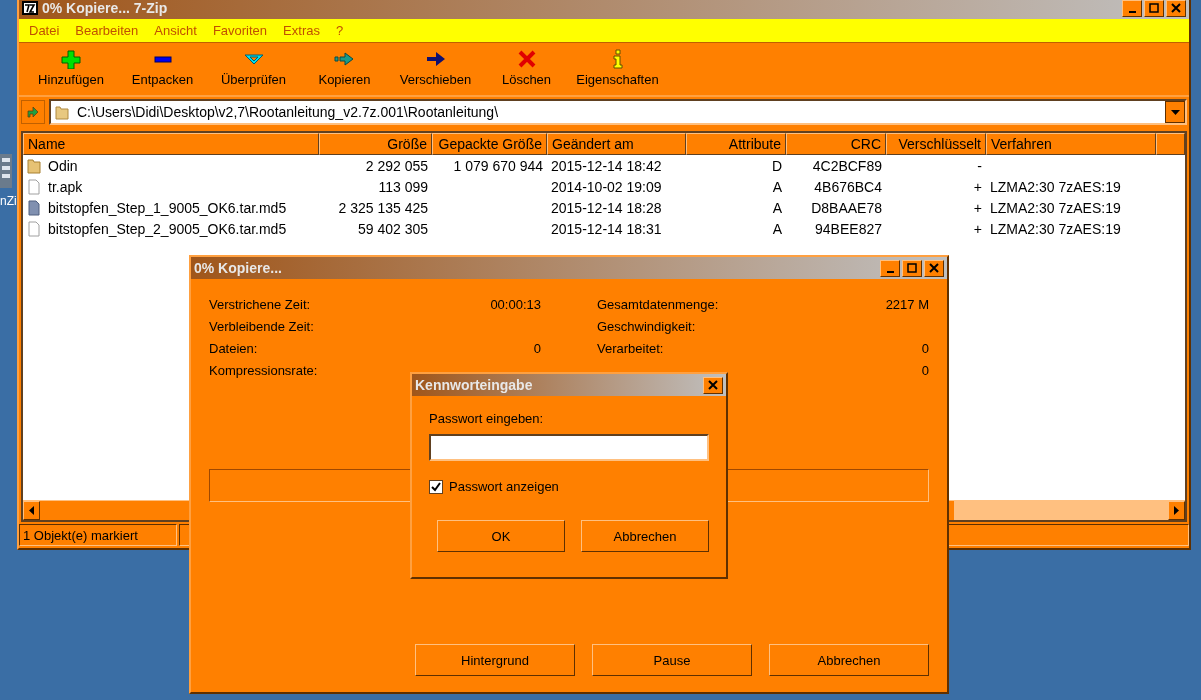  What do you see at coordinates (175, 30) in the screenshot?
I see `menu-item: Ansicht` at bounding box center [175, 30].